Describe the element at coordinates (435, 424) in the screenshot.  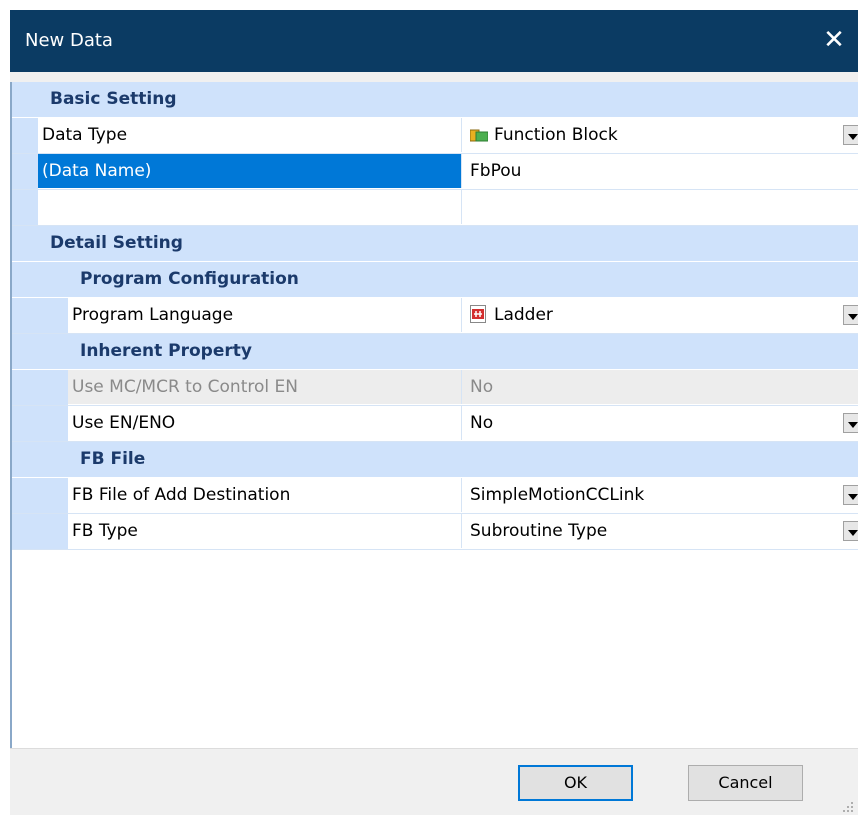
I see `property-row-use-en-eno: Use EN/ENO No` at that location.